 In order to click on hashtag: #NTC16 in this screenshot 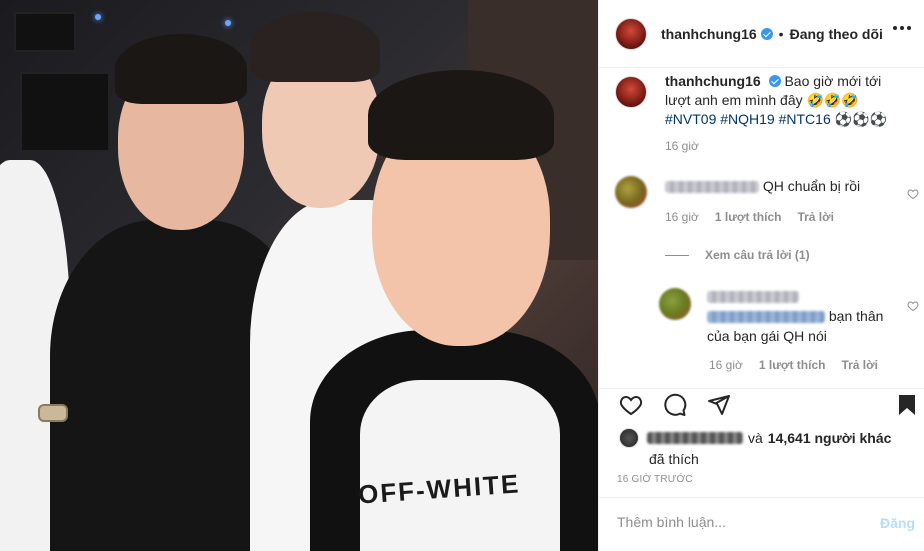, I will do `click(805, 119)`.